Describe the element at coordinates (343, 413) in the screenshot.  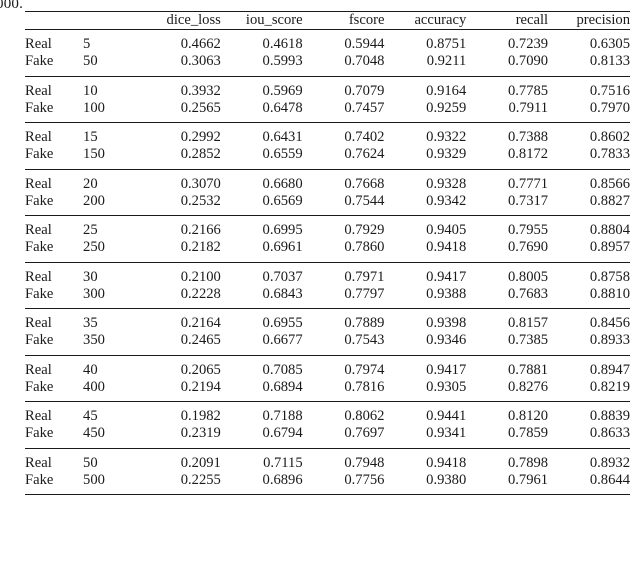
I see `cell-fscore: 0.8062` at that location.